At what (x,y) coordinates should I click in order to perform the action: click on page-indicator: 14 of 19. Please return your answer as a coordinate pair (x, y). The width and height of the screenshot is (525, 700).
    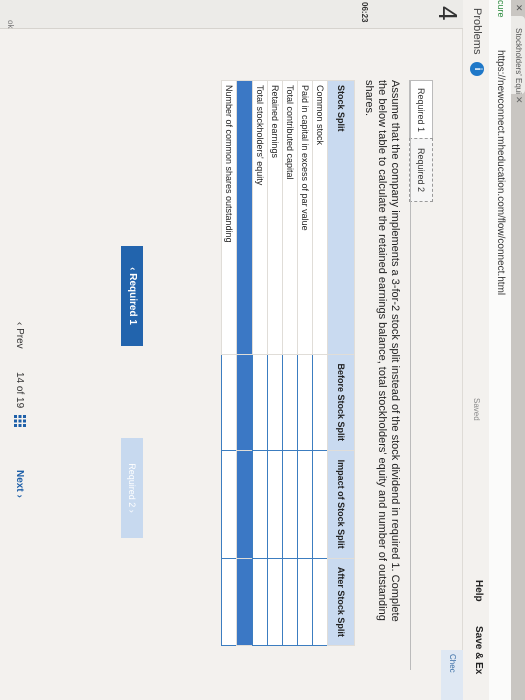
    Looking at the image, I should click on (19, 390).